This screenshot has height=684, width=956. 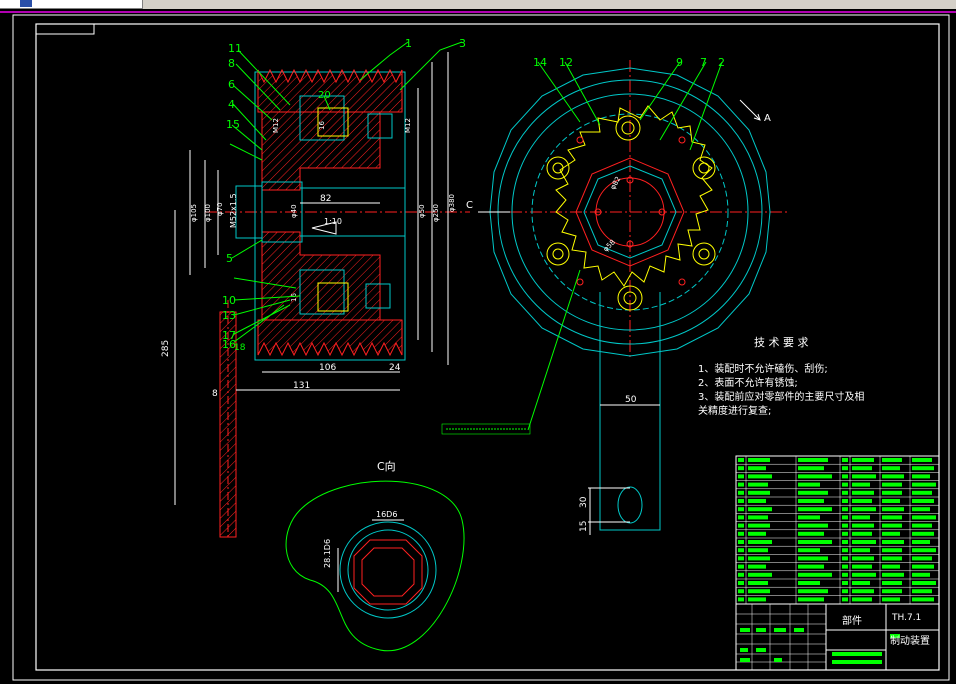 What do you see at coordinates (325, 199) in the screenshot?
I see `dim-82: 82` at bounding box center [325, 199].